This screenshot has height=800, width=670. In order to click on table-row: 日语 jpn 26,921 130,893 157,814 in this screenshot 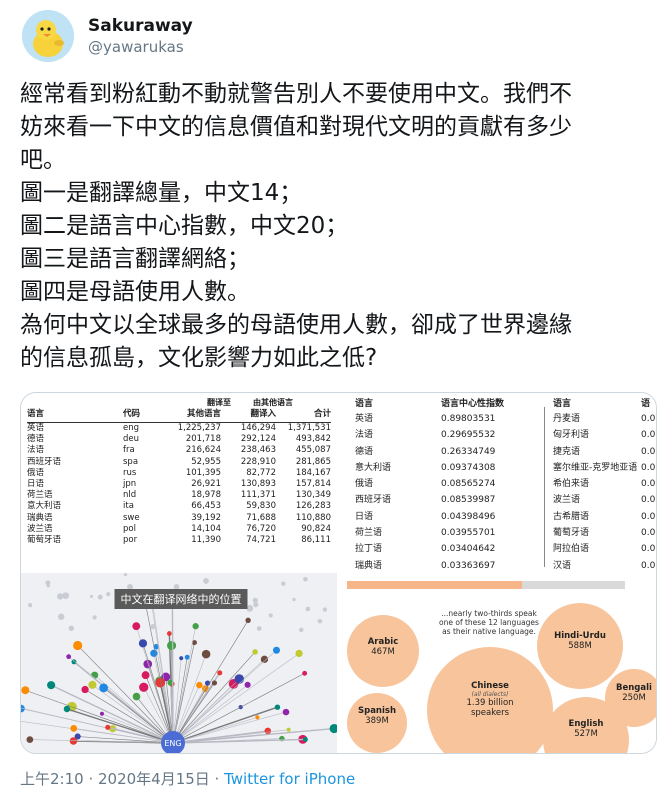, I will do `click(179, 484)`.